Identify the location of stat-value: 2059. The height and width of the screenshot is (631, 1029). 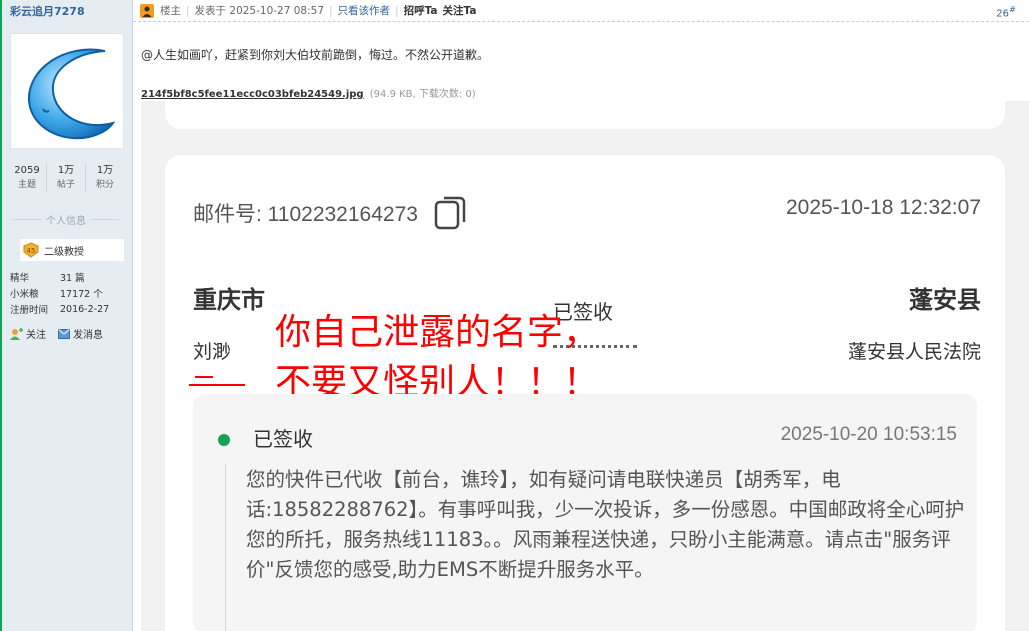
(27, 170).